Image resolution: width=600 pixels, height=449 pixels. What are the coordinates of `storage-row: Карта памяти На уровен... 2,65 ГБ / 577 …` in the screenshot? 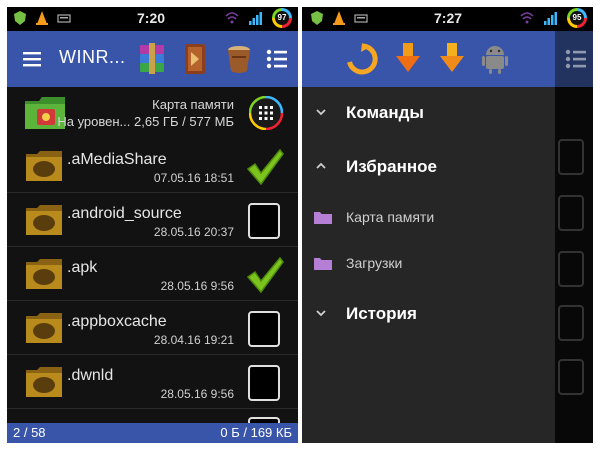 It's located at (152, 113).